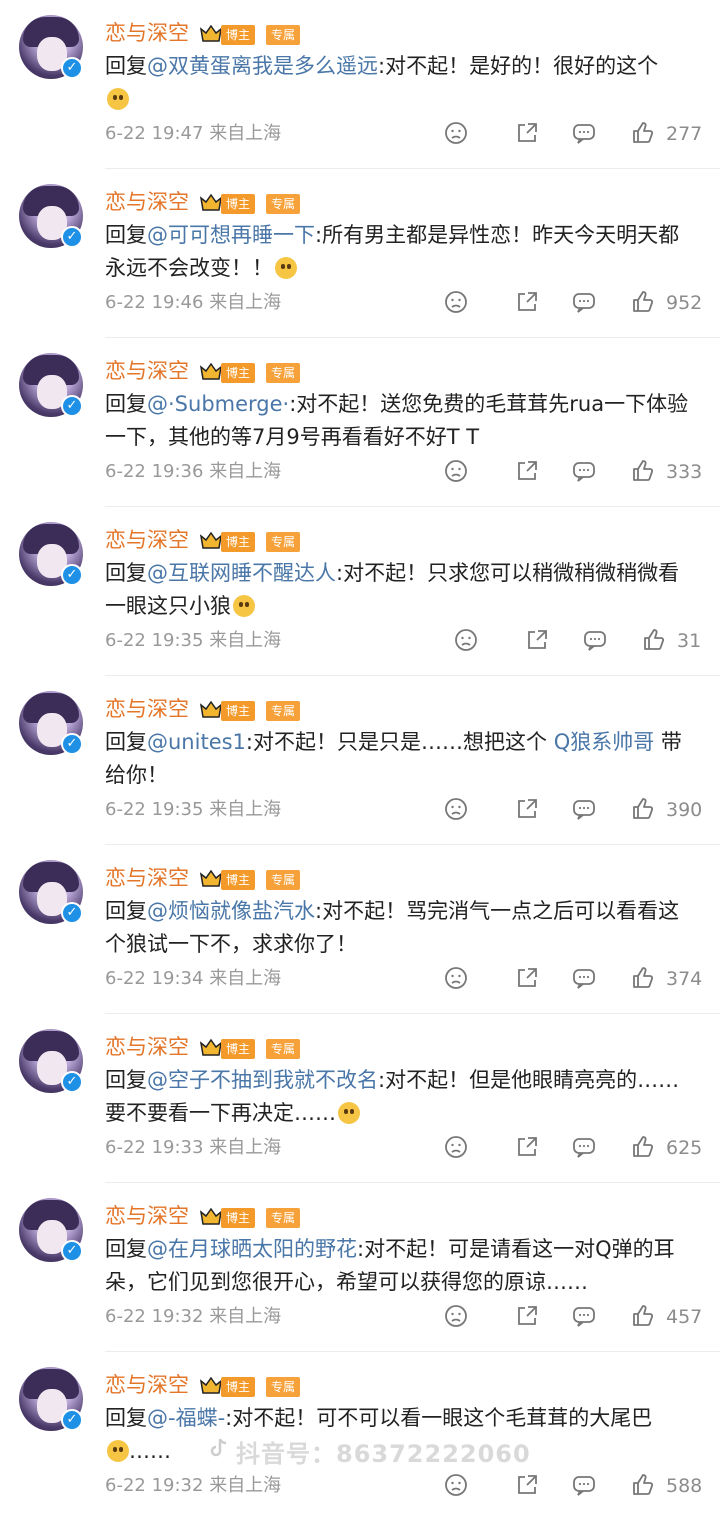 The image size is (720, 1521). I want to click on like-count: 457, so click(684, 1317).